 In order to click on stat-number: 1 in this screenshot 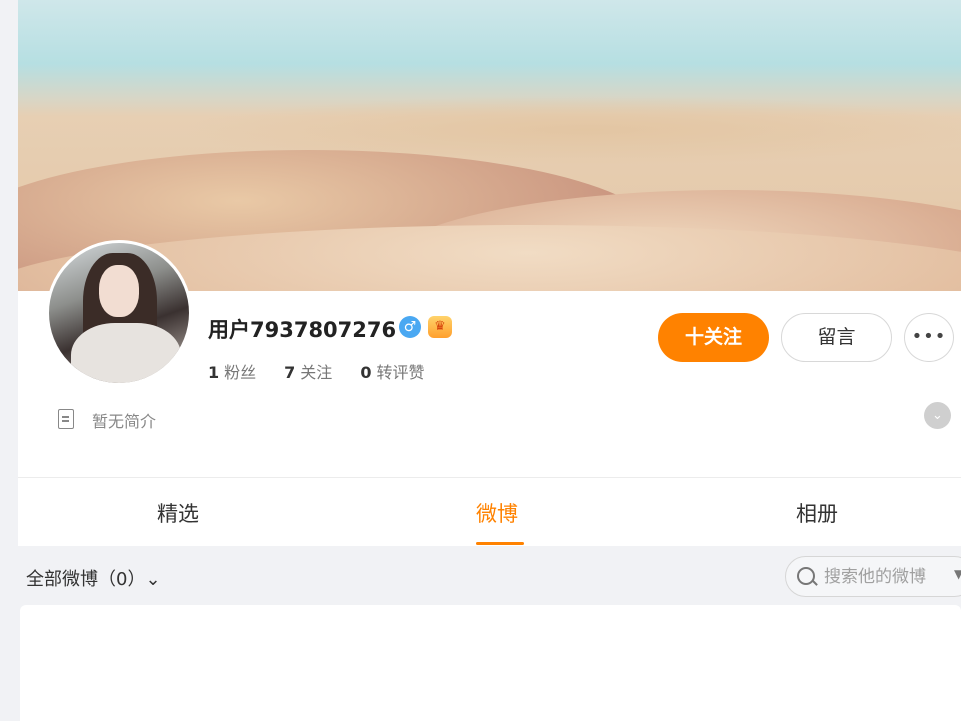, I will do `click(214, 372)`.